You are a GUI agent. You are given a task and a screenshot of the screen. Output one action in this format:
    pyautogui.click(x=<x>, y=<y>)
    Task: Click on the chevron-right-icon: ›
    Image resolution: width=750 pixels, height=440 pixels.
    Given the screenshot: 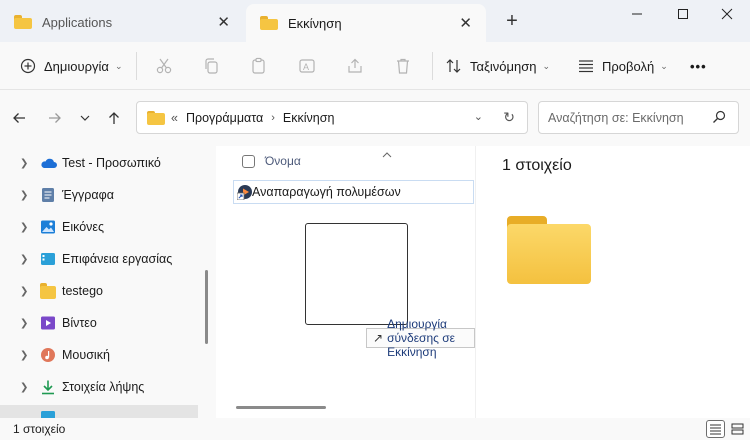 What is the action you would take?
    pyautogui.click(x=273, y=118)
    